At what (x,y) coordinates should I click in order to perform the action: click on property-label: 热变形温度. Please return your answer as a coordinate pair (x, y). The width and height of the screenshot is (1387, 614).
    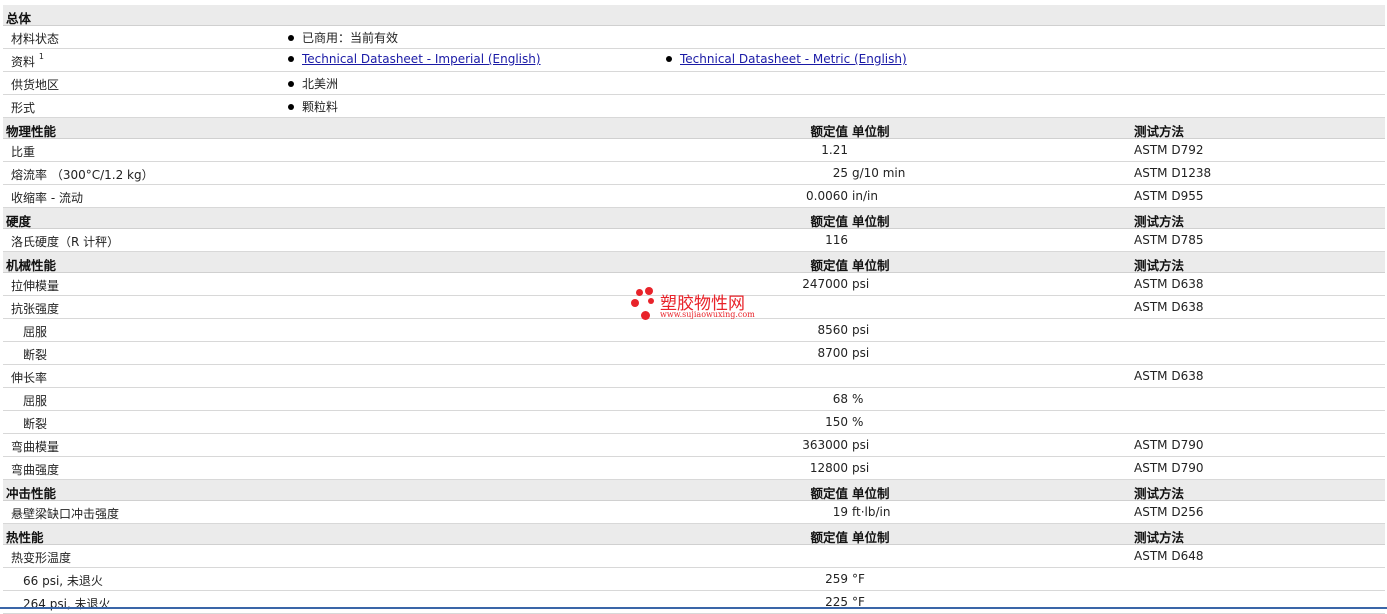
    Looking at the image, I should click on (41, 558).